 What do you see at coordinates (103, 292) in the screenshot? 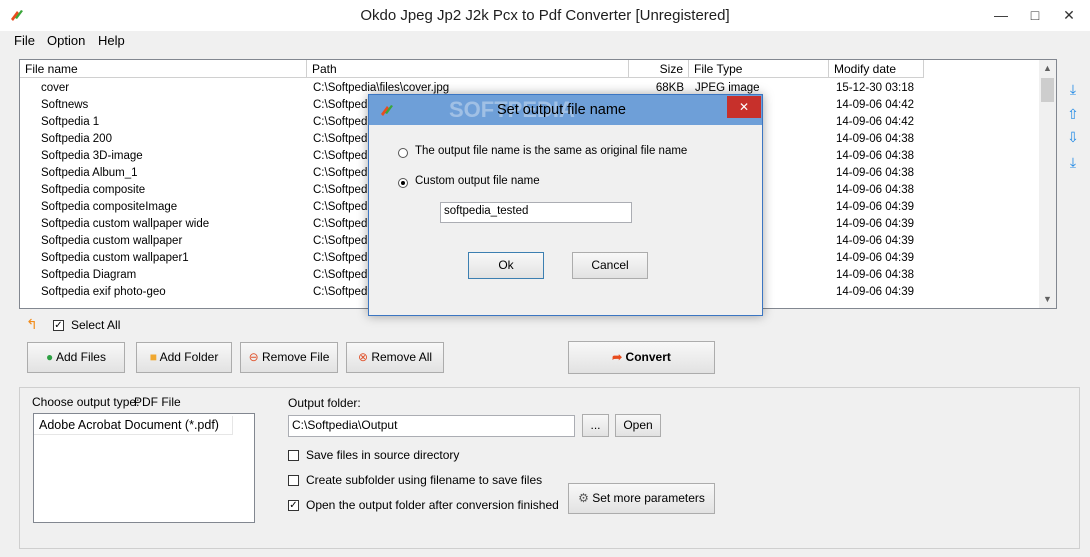
I see `row-file-name: Softpedia exif photo-geo` at bounding box center [103, 292].